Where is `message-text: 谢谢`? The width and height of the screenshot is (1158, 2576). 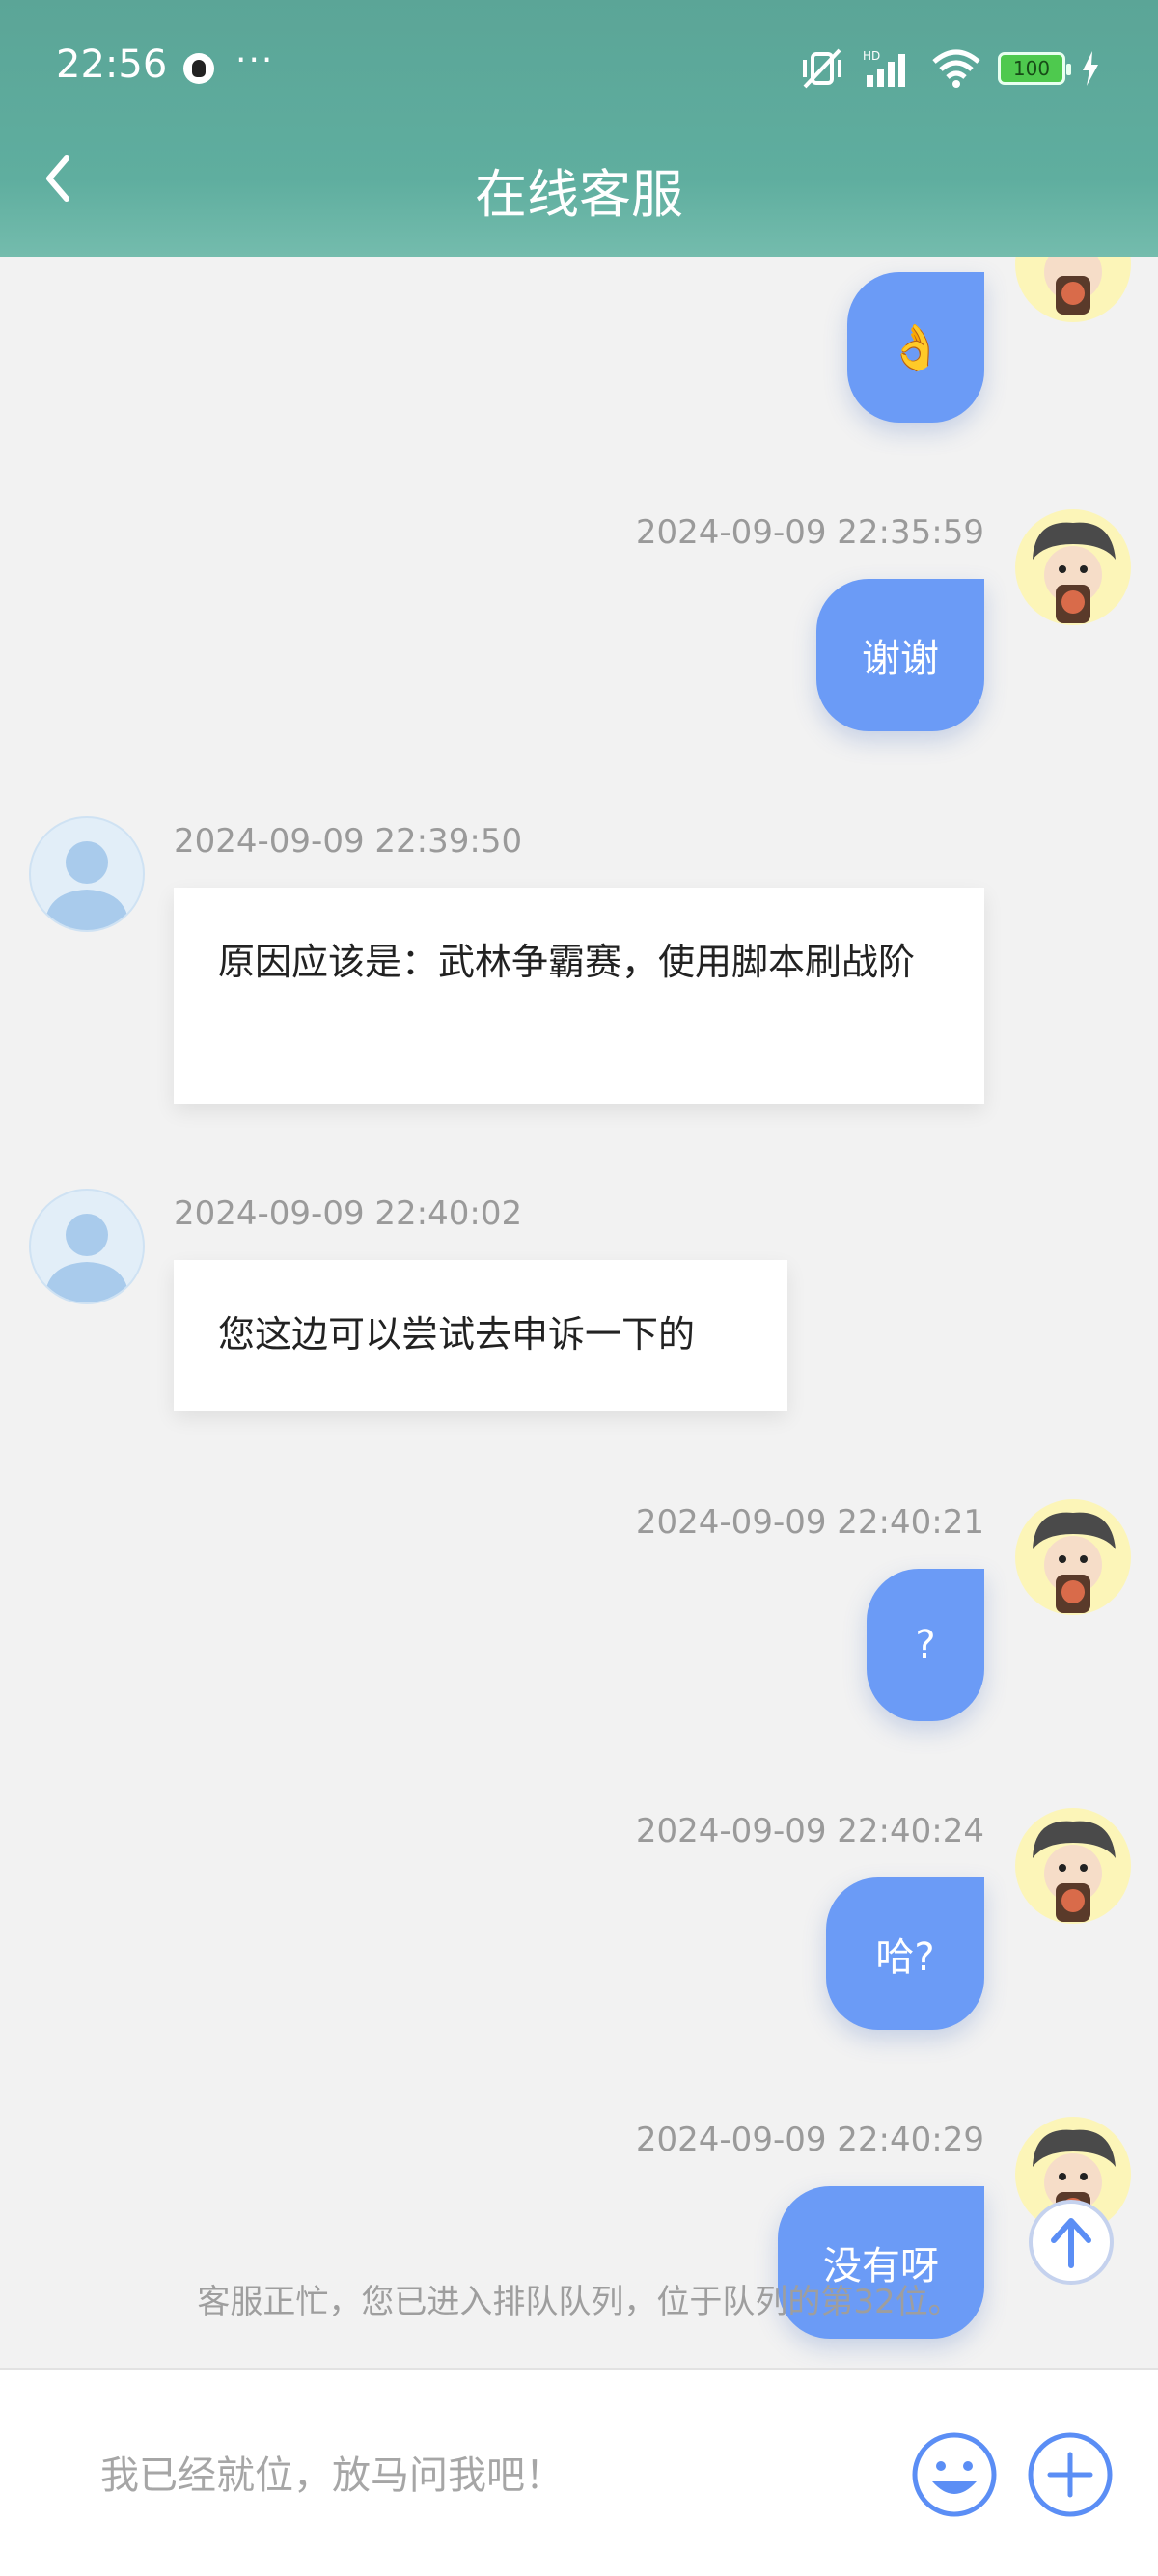
message-text: 谢谢 is located at coordinates (900, 659).